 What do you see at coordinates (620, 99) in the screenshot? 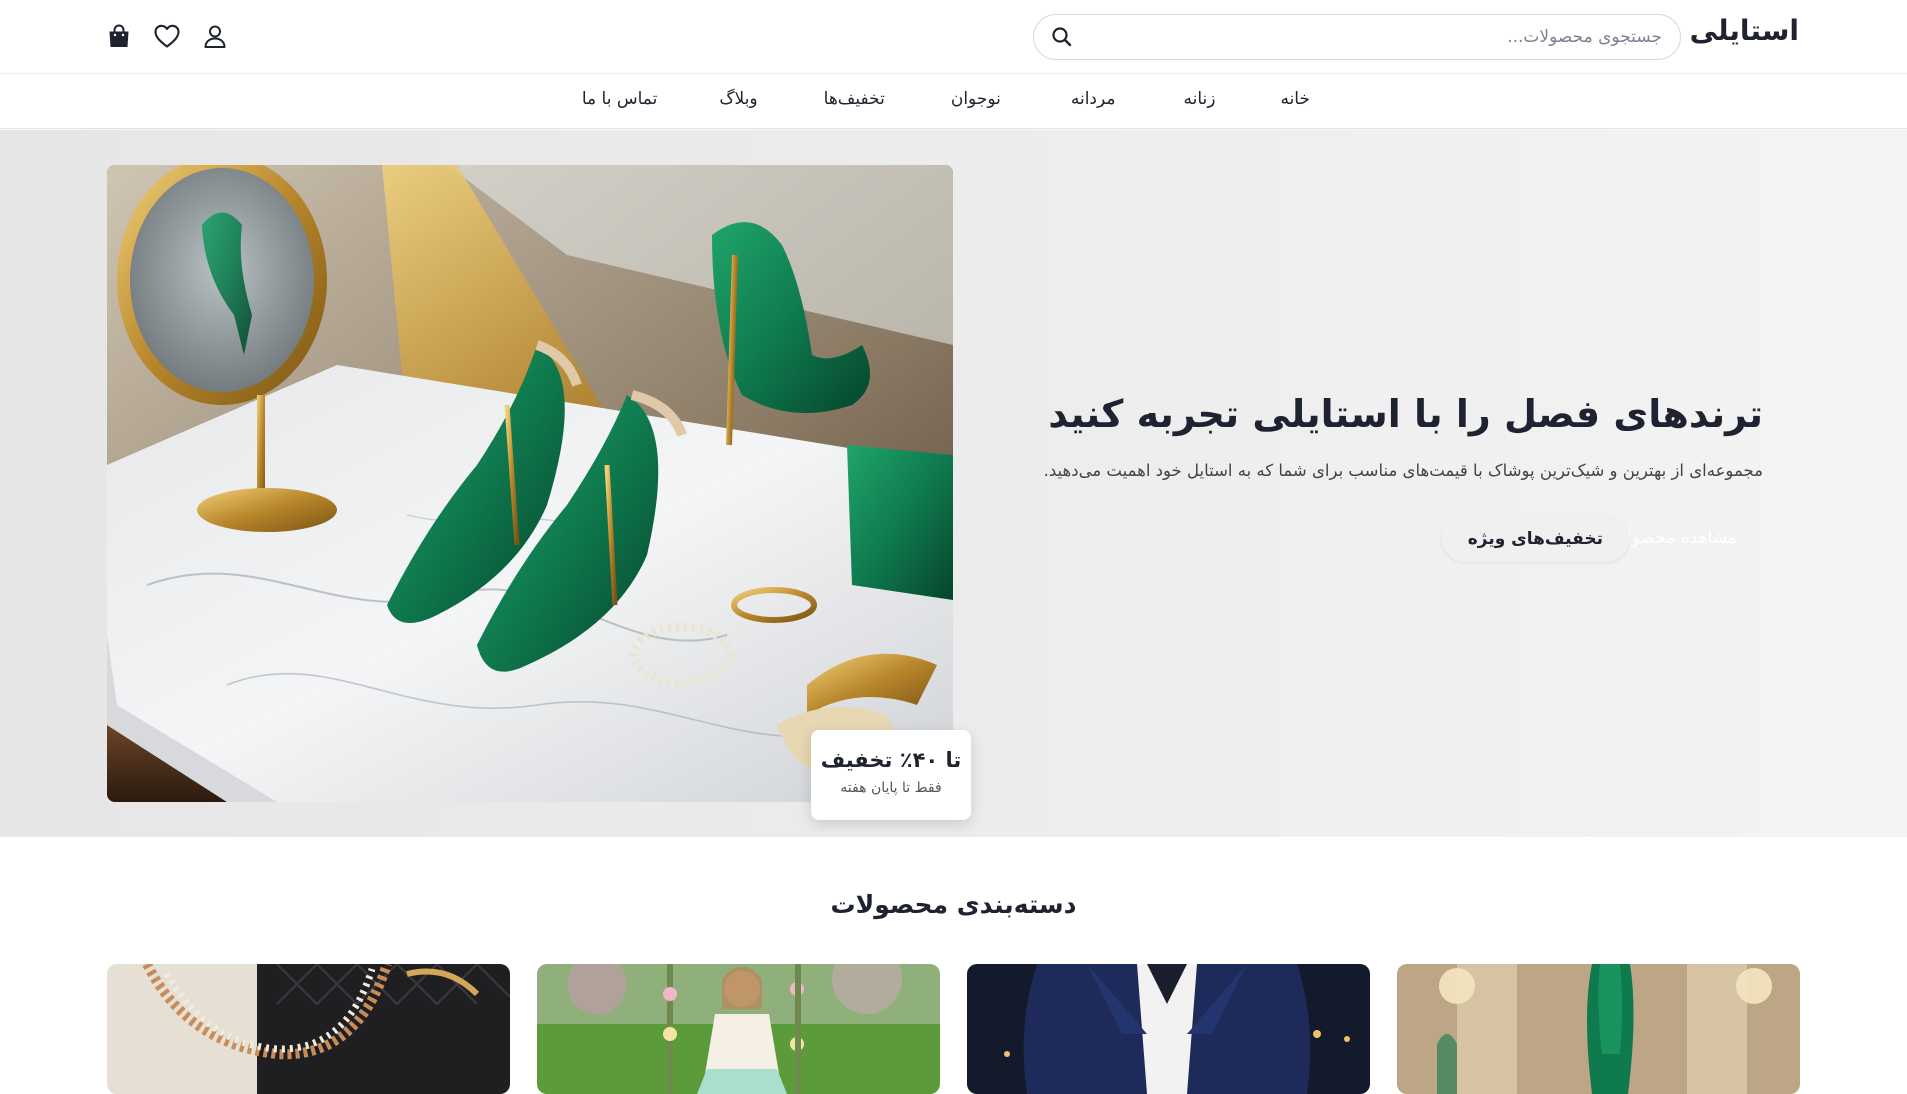
I see `nav-item-contact: تماس با ما` at bounding box center [620, 99].